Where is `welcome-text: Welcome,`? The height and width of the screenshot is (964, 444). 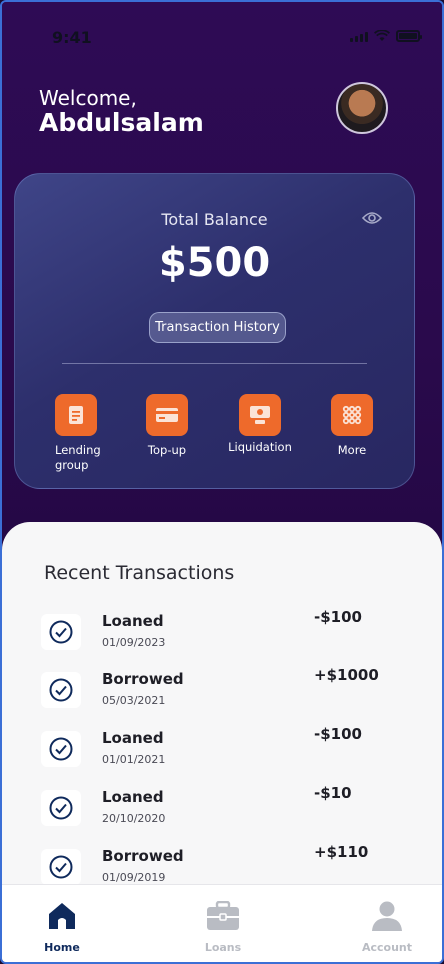
welcome-text: Welcome, is located at coordinates (88, 98).